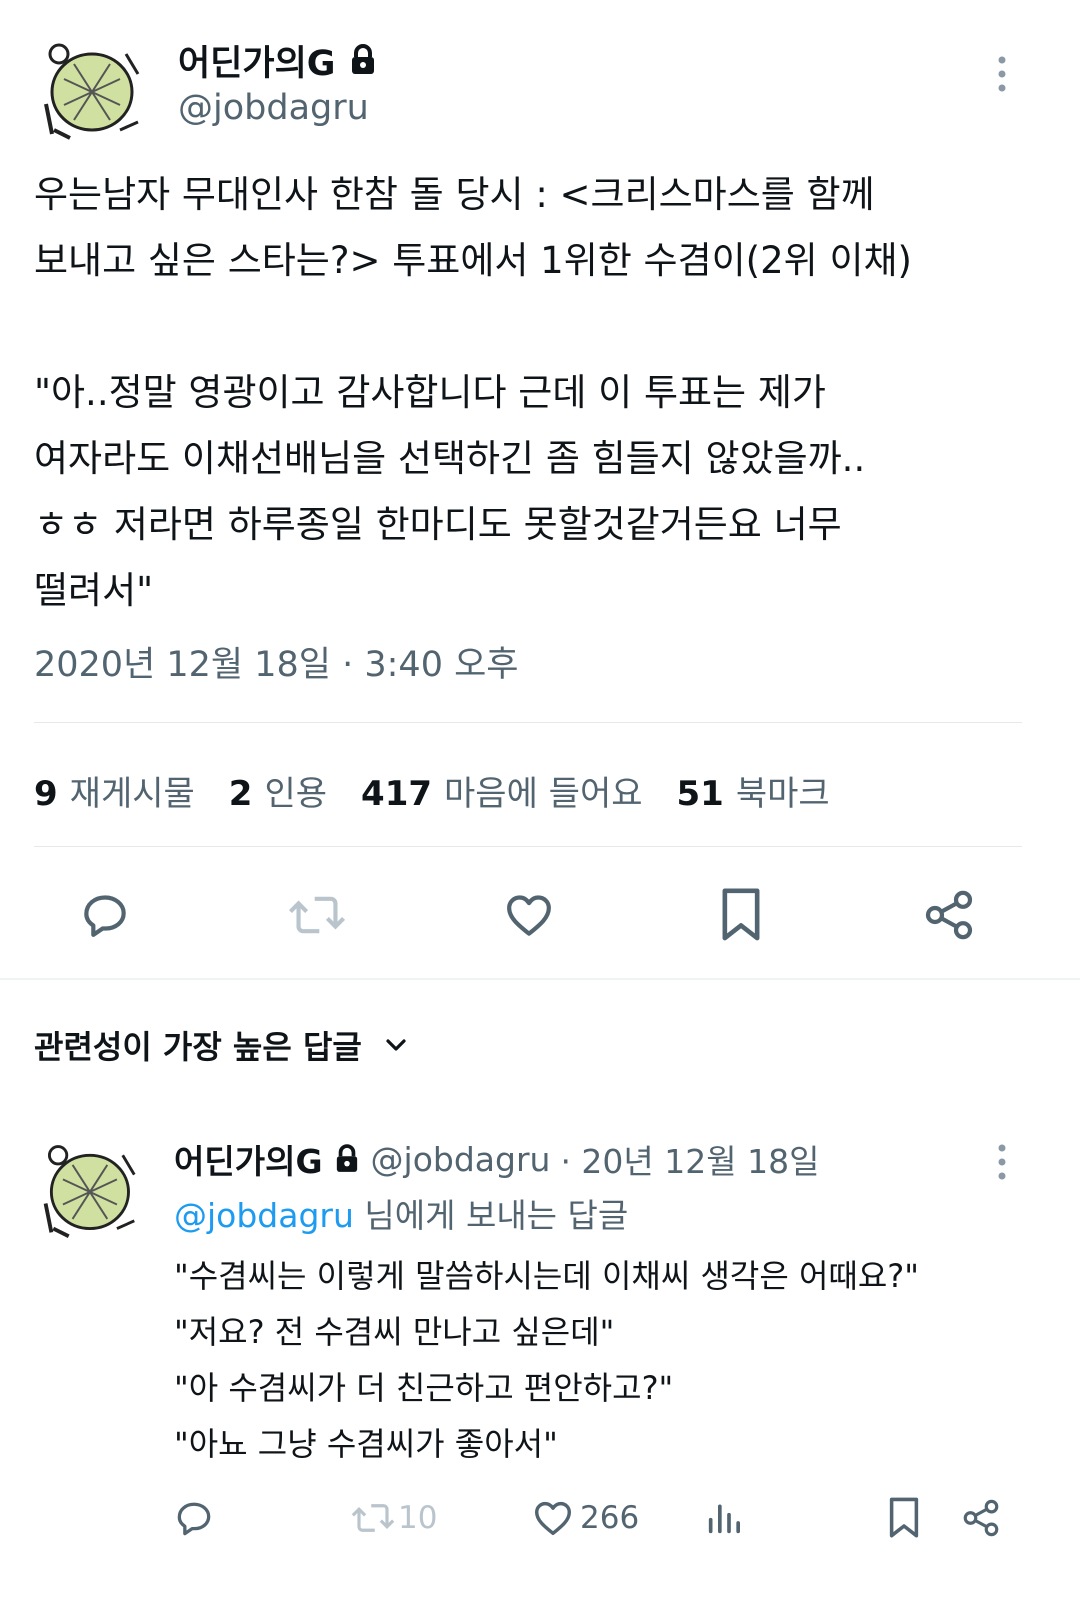  I want to click on reply-date: · 20년 12월 18일, so click(689, 1159).